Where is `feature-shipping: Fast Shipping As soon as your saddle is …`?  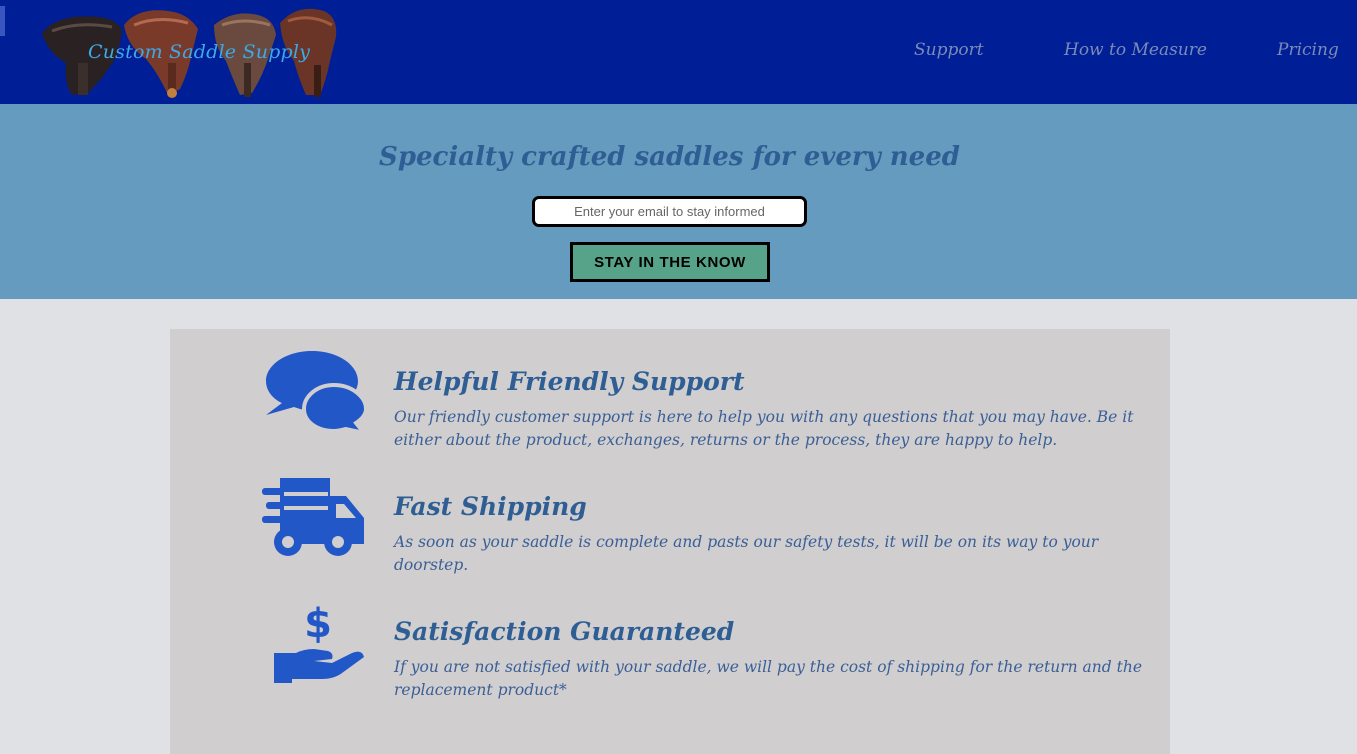
feature-shipping: Fast Shipping As soon as your saddle is … is located at coordinates (670, 529).